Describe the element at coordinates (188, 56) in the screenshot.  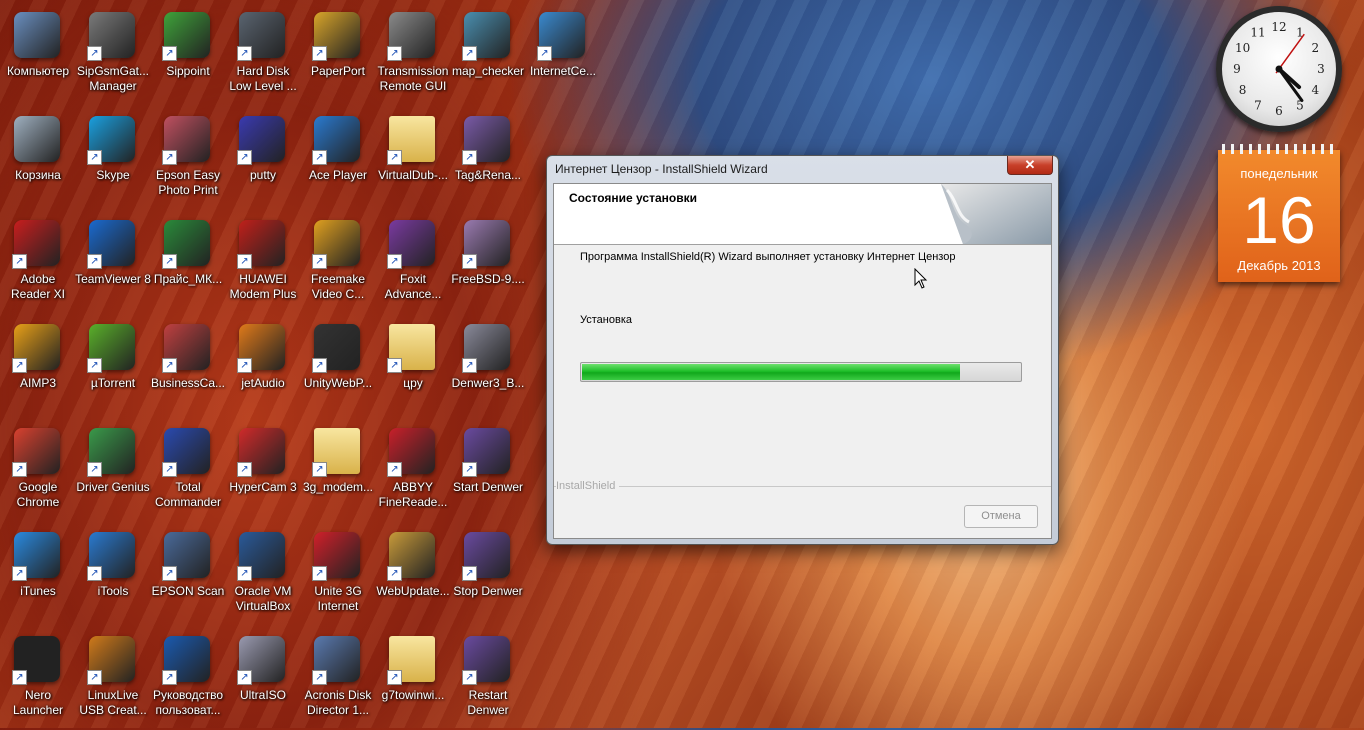
I see `desktop-icon-sippoint: ↗ Sippoint` at that location.